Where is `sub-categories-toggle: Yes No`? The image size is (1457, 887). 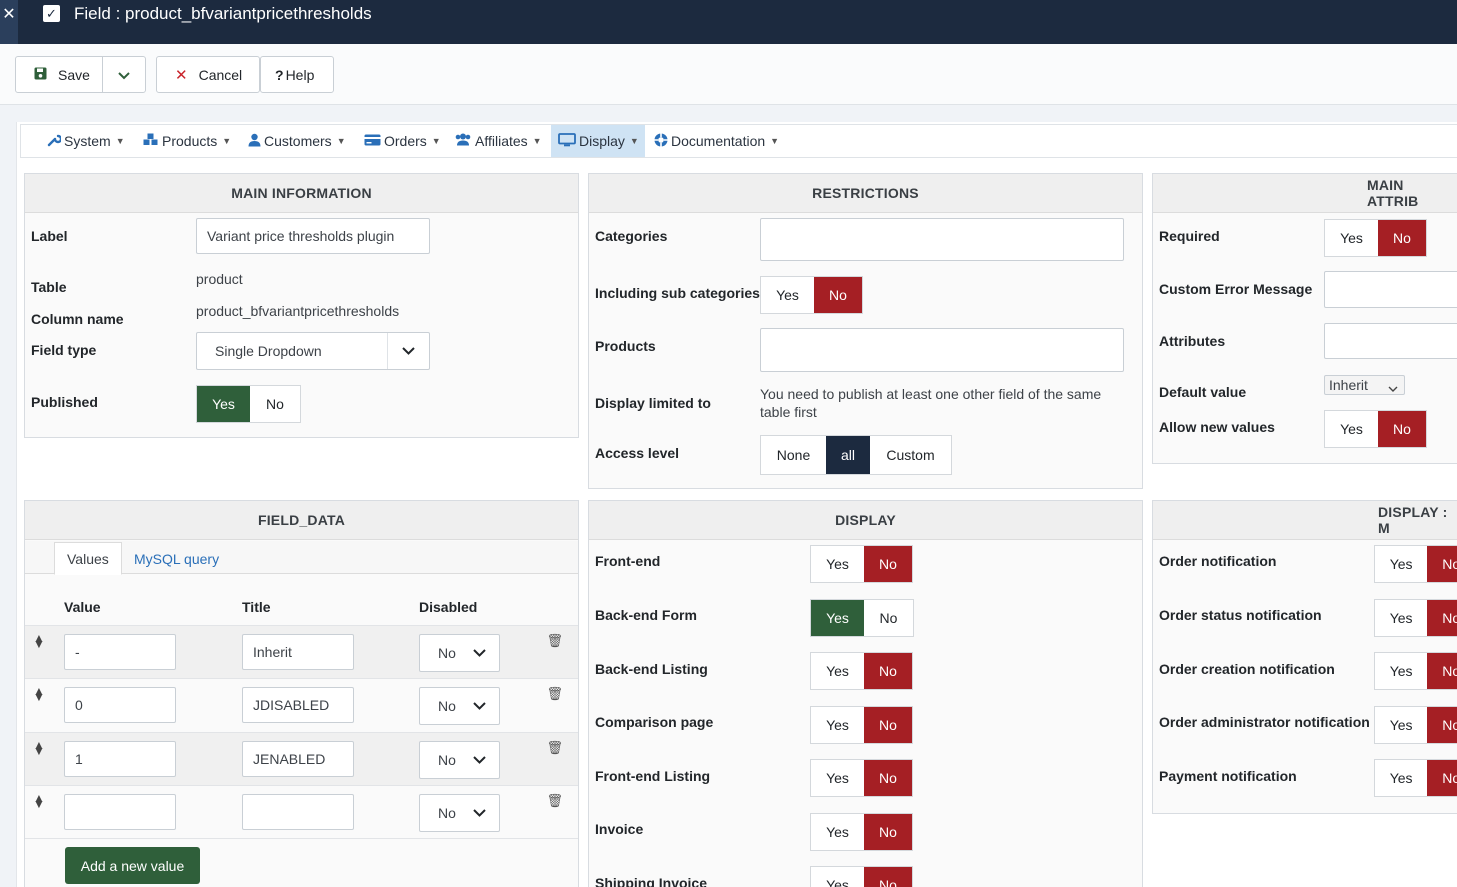 sub-categories-toggle: Yes No is located at coordinates (811, 295).